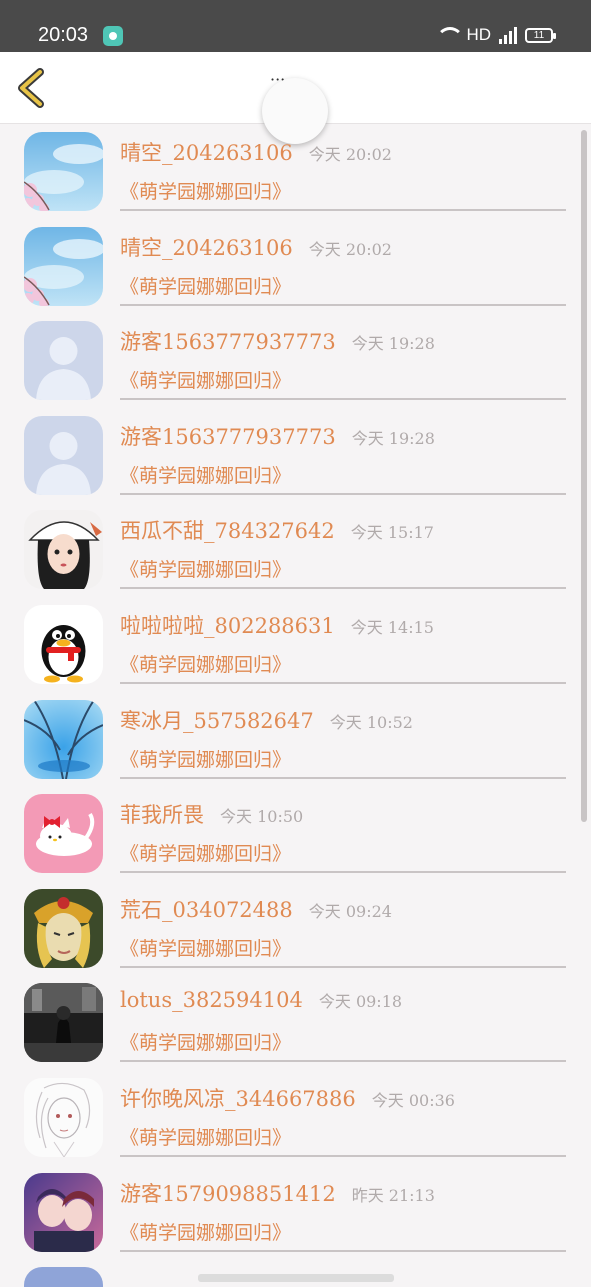  I want to click on battery-icon: 11, so click(540, 35).